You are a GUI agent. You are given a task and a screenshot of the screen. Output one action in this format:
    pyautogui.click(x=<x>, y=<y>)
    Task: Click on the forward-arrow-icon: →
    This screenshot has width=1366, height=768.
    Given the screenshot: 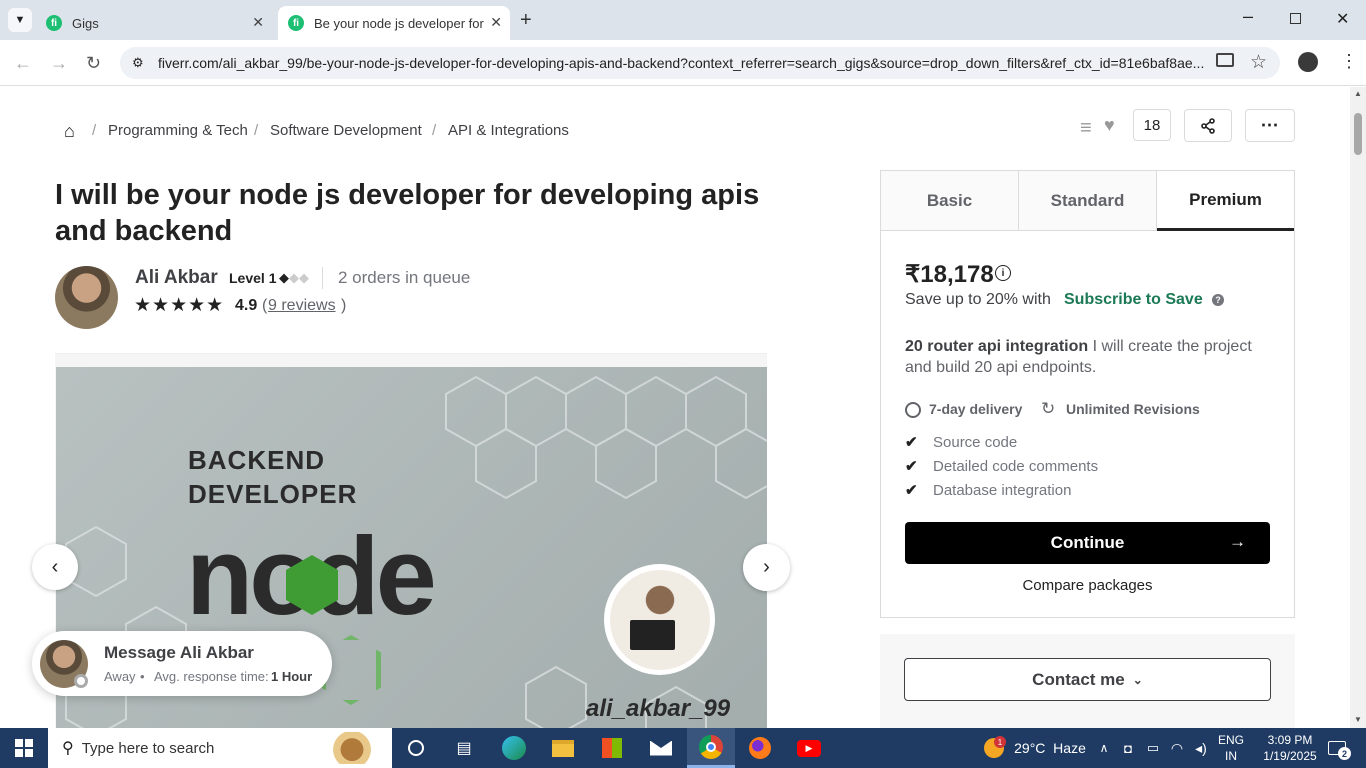 What is the action you would take?
    pyautogui.click(x=59, y=63)
    